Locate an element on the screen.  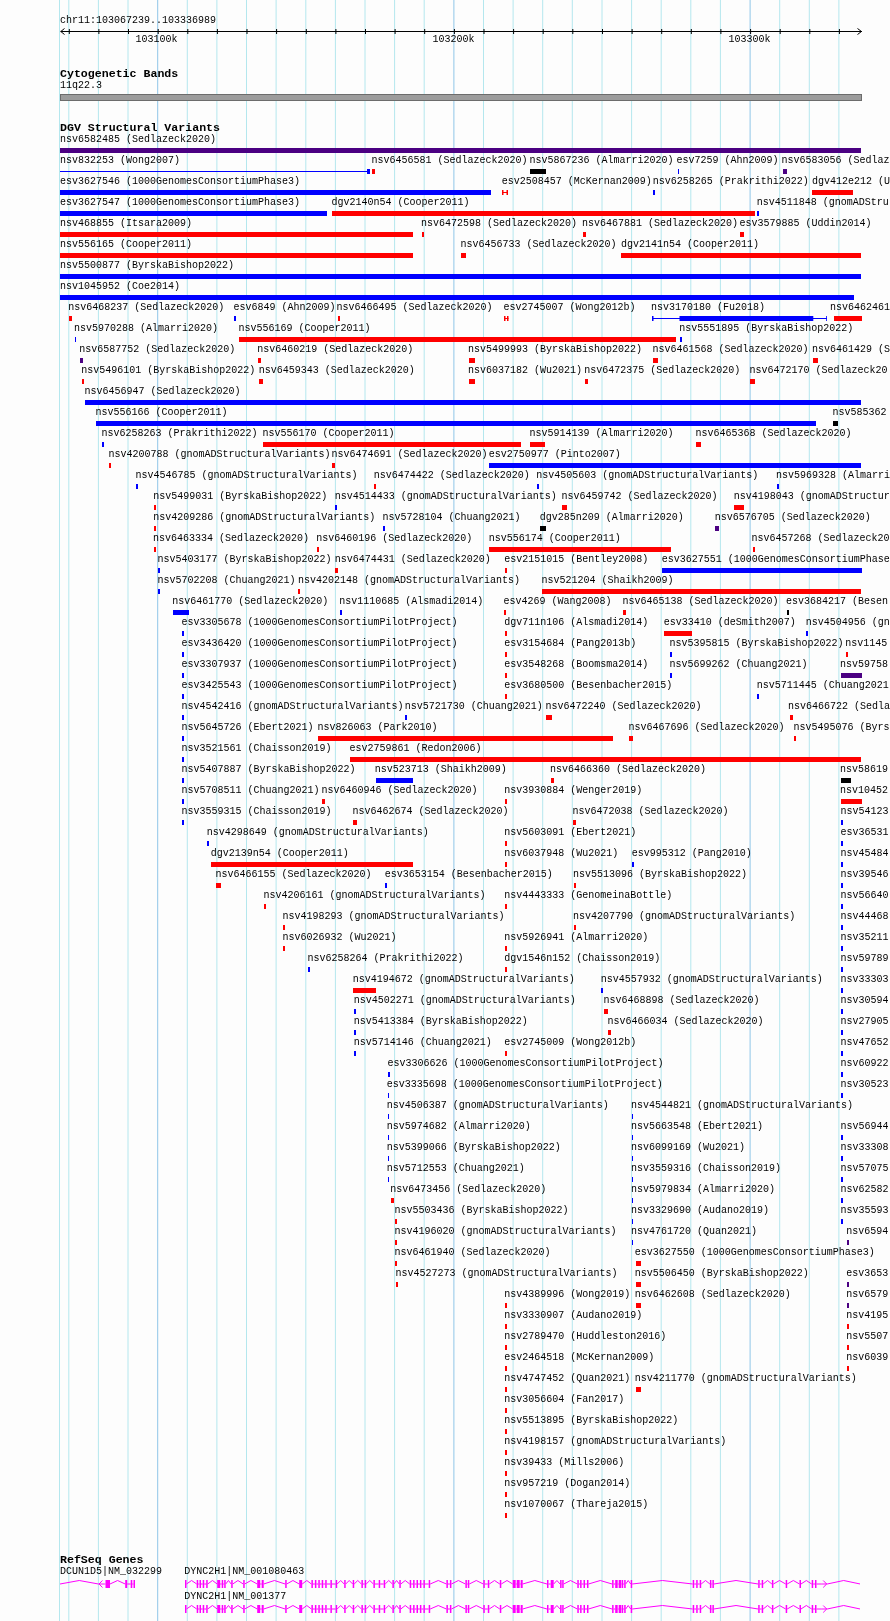
variant-label: nsv6468237 (Sedlazeck2020) is located at coordinates (146, 308).